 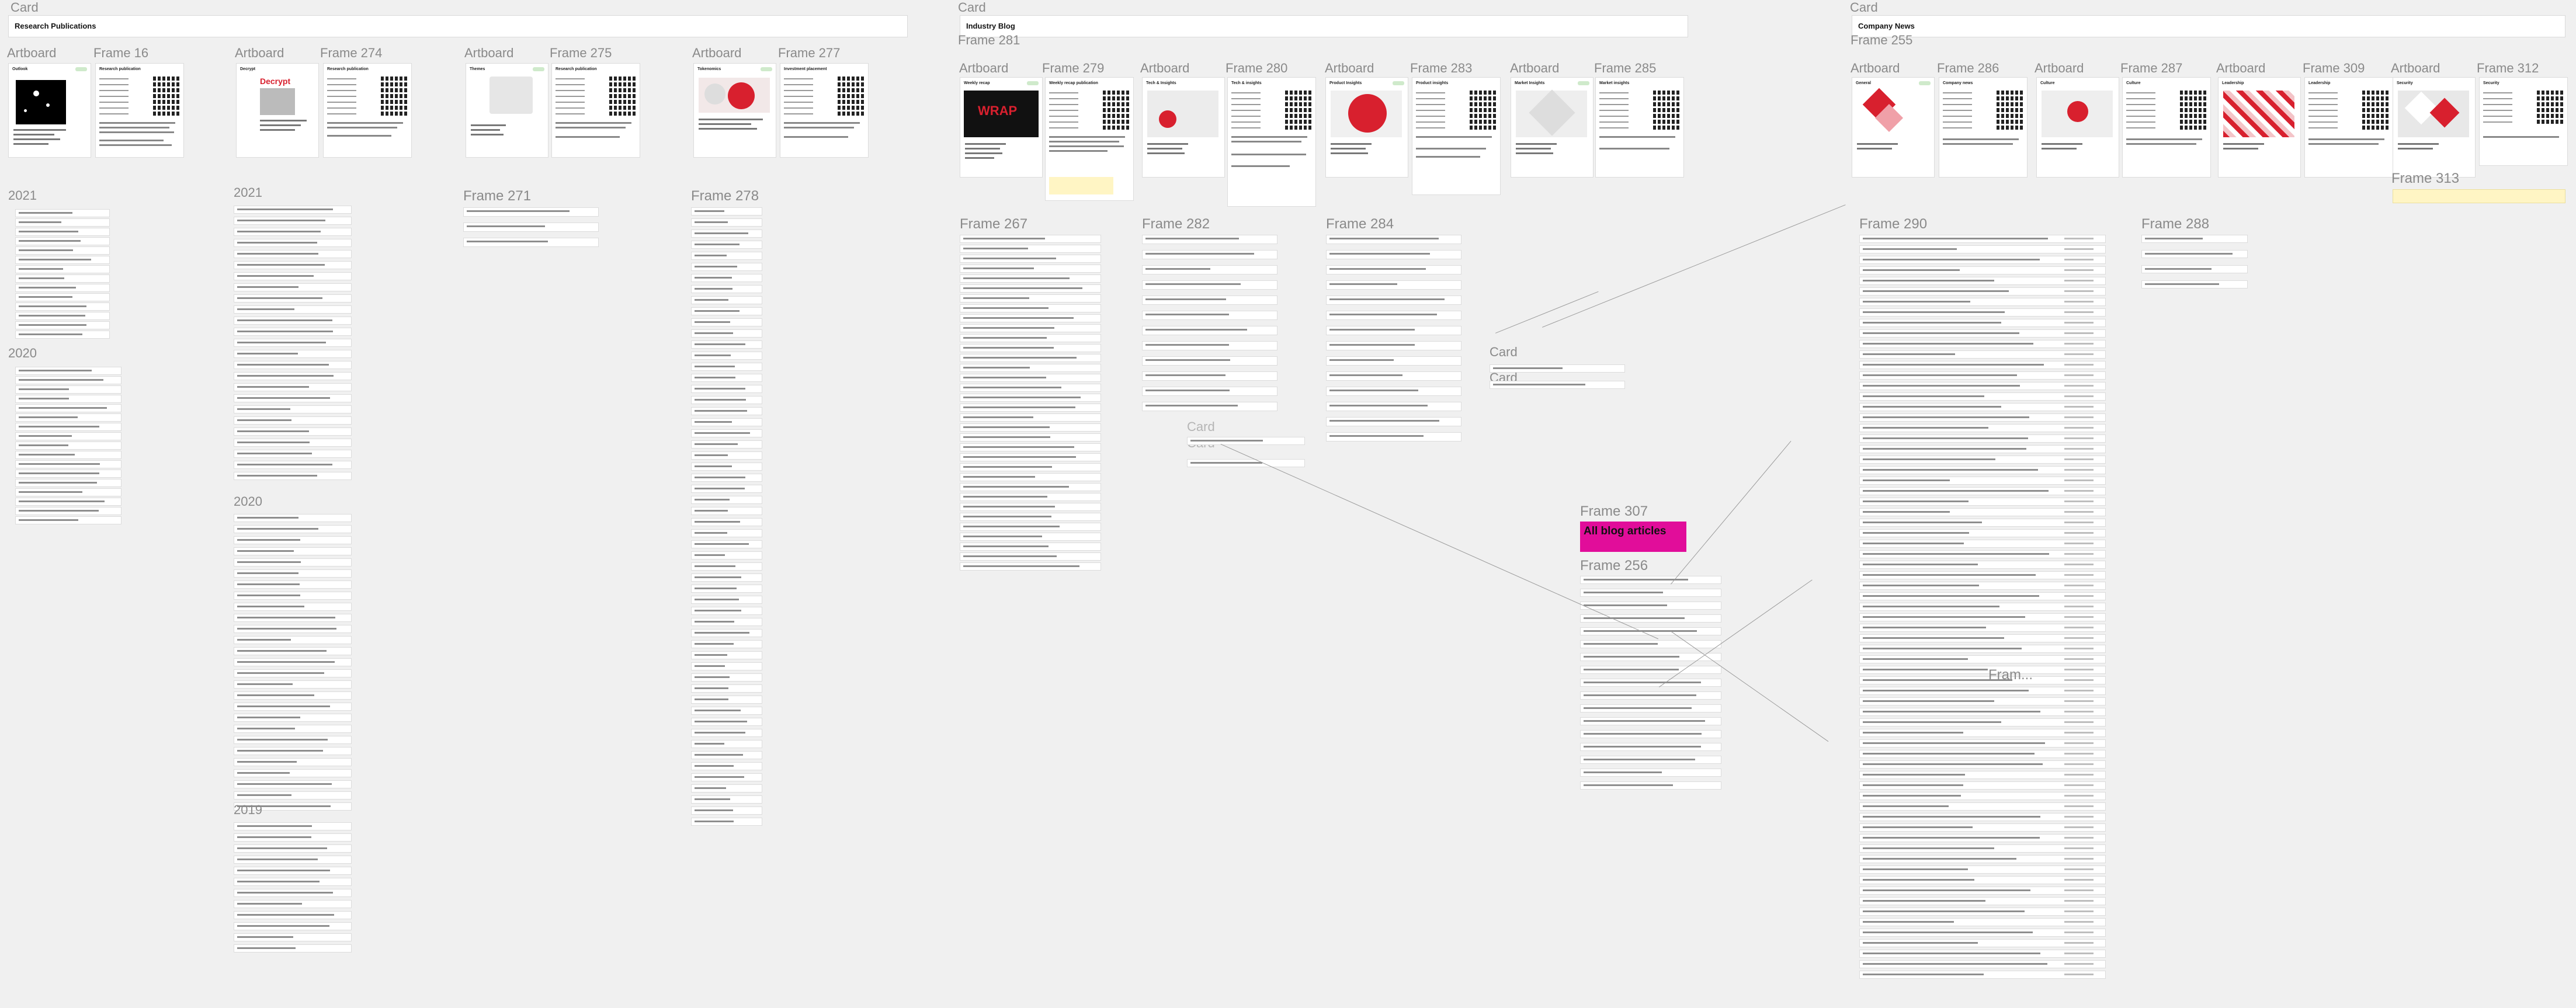 What do you see at coordinates (2259, 127) in the screenshot?
I see `artboard-leadership: Leadership` at bounding box center [2259, 127].